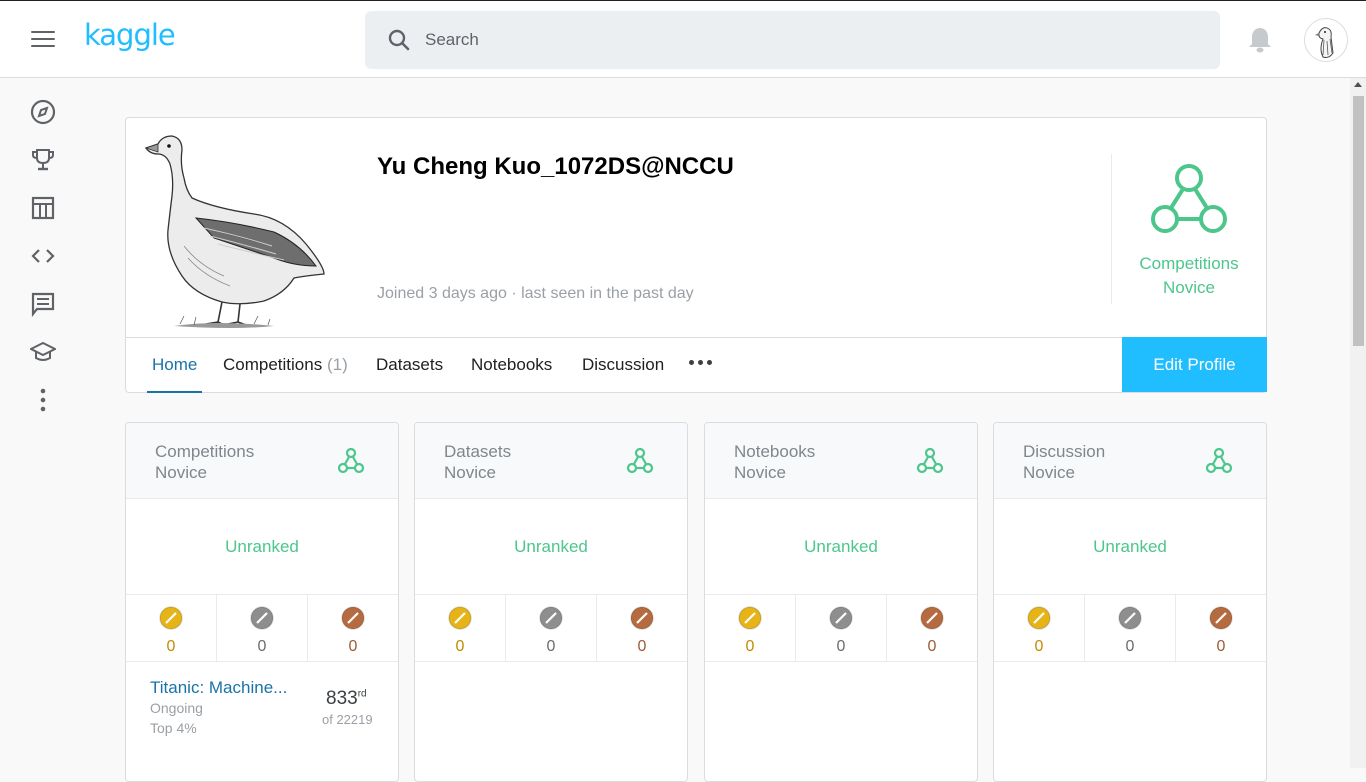  I want to click on profile-picture, so click(239, 228).